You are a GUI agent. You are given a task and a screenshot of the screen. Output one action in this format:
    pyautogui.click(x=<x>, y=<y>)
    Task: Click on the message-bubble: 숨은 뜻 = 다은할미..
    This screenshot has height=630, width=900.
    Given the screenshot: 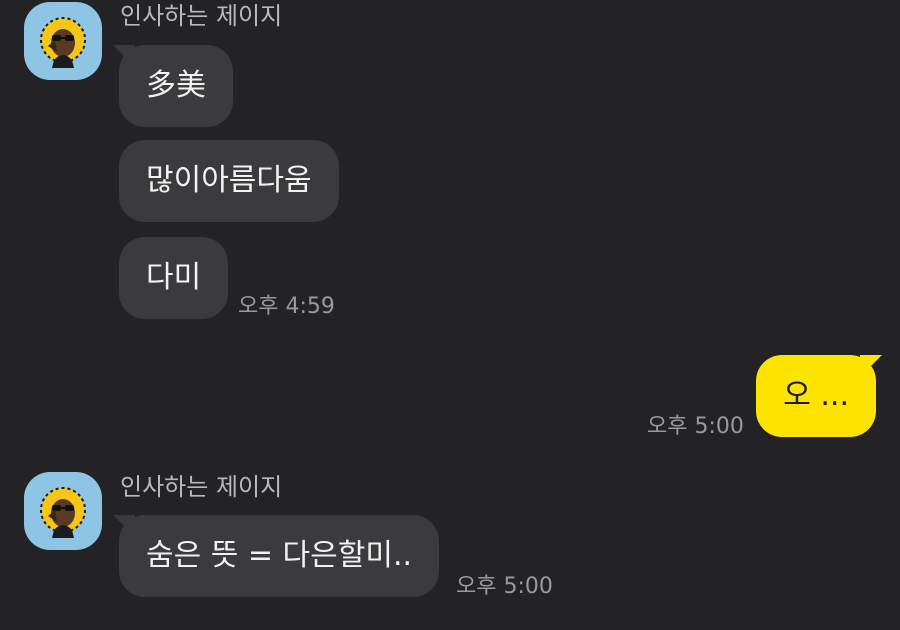 What is the action you would take?
    pyautogui.click(x=279, y=556)
    